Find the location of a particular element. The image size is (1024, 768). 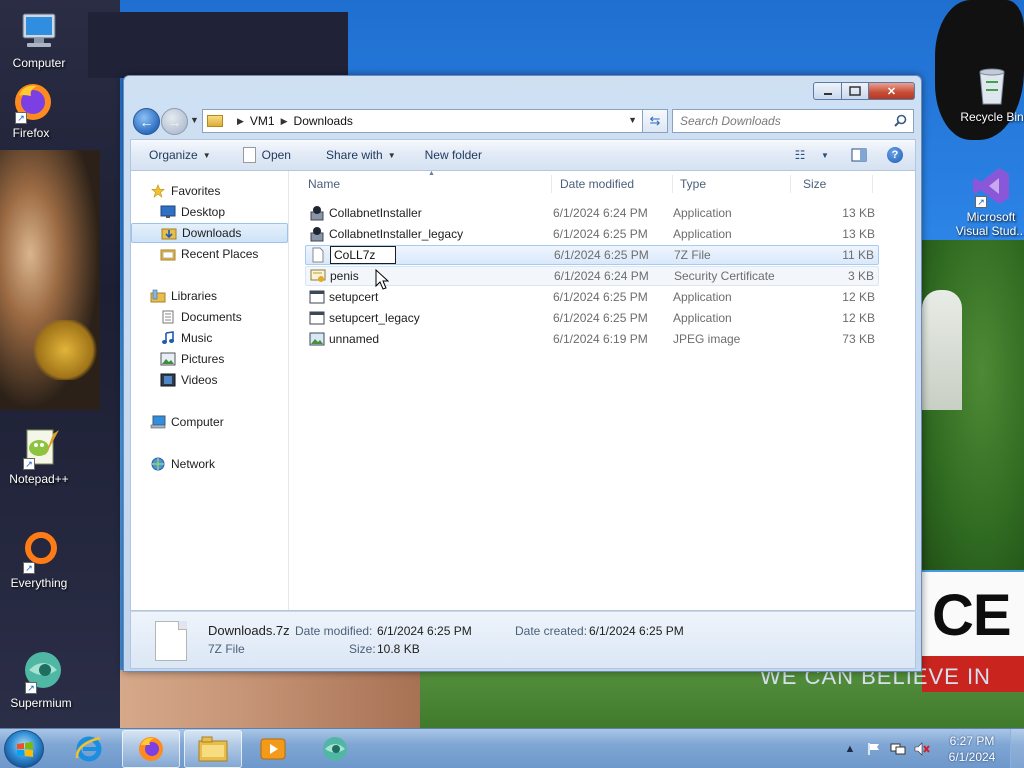

close-button: ✕ is located at coordinates (892, 91).